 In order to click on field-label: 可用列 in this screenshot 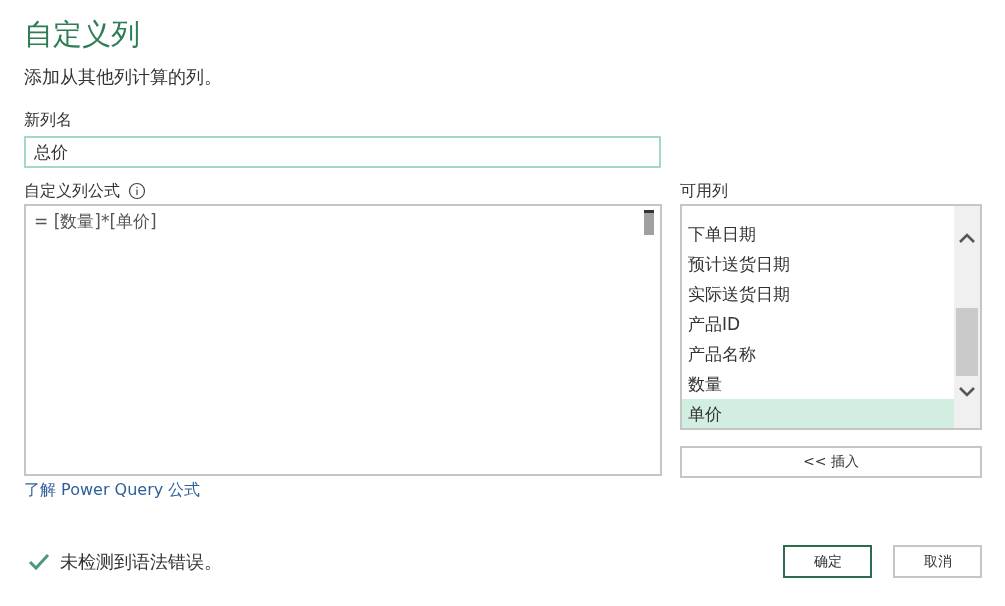, I will do `click(704, 191)`.